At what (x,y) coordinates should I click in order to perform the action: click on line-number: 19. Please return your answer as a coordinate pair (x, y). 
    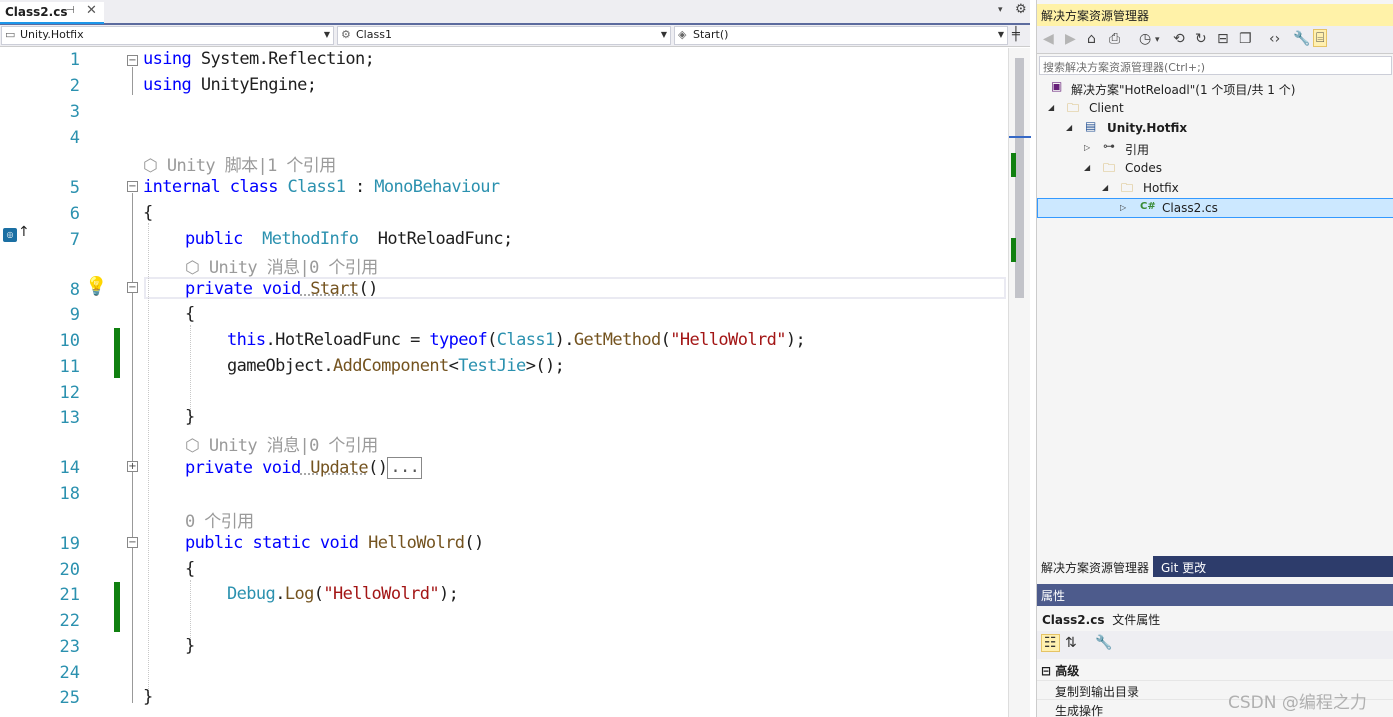
    Looking at the image, I should click on (69, 544).